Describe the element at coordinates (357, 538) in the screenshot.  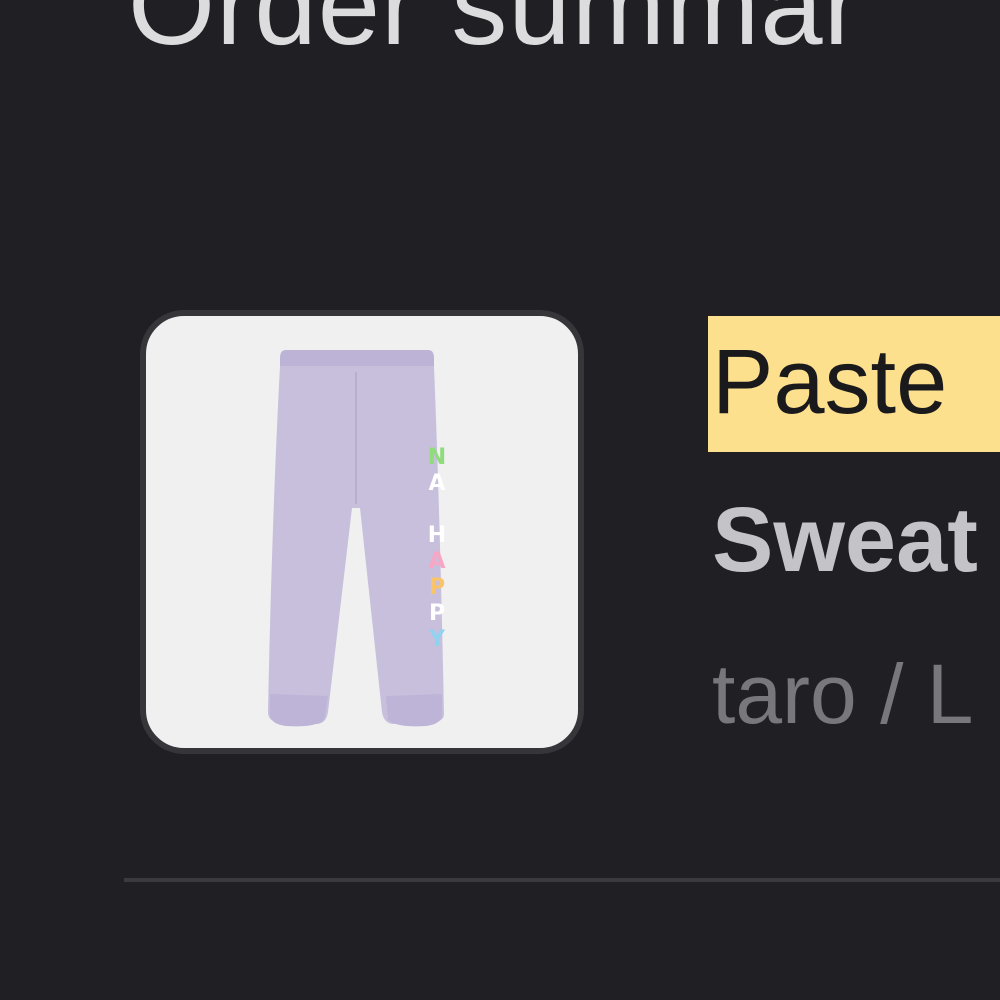
I see `sweatpants-icon: N A H A P P Y` at that location.